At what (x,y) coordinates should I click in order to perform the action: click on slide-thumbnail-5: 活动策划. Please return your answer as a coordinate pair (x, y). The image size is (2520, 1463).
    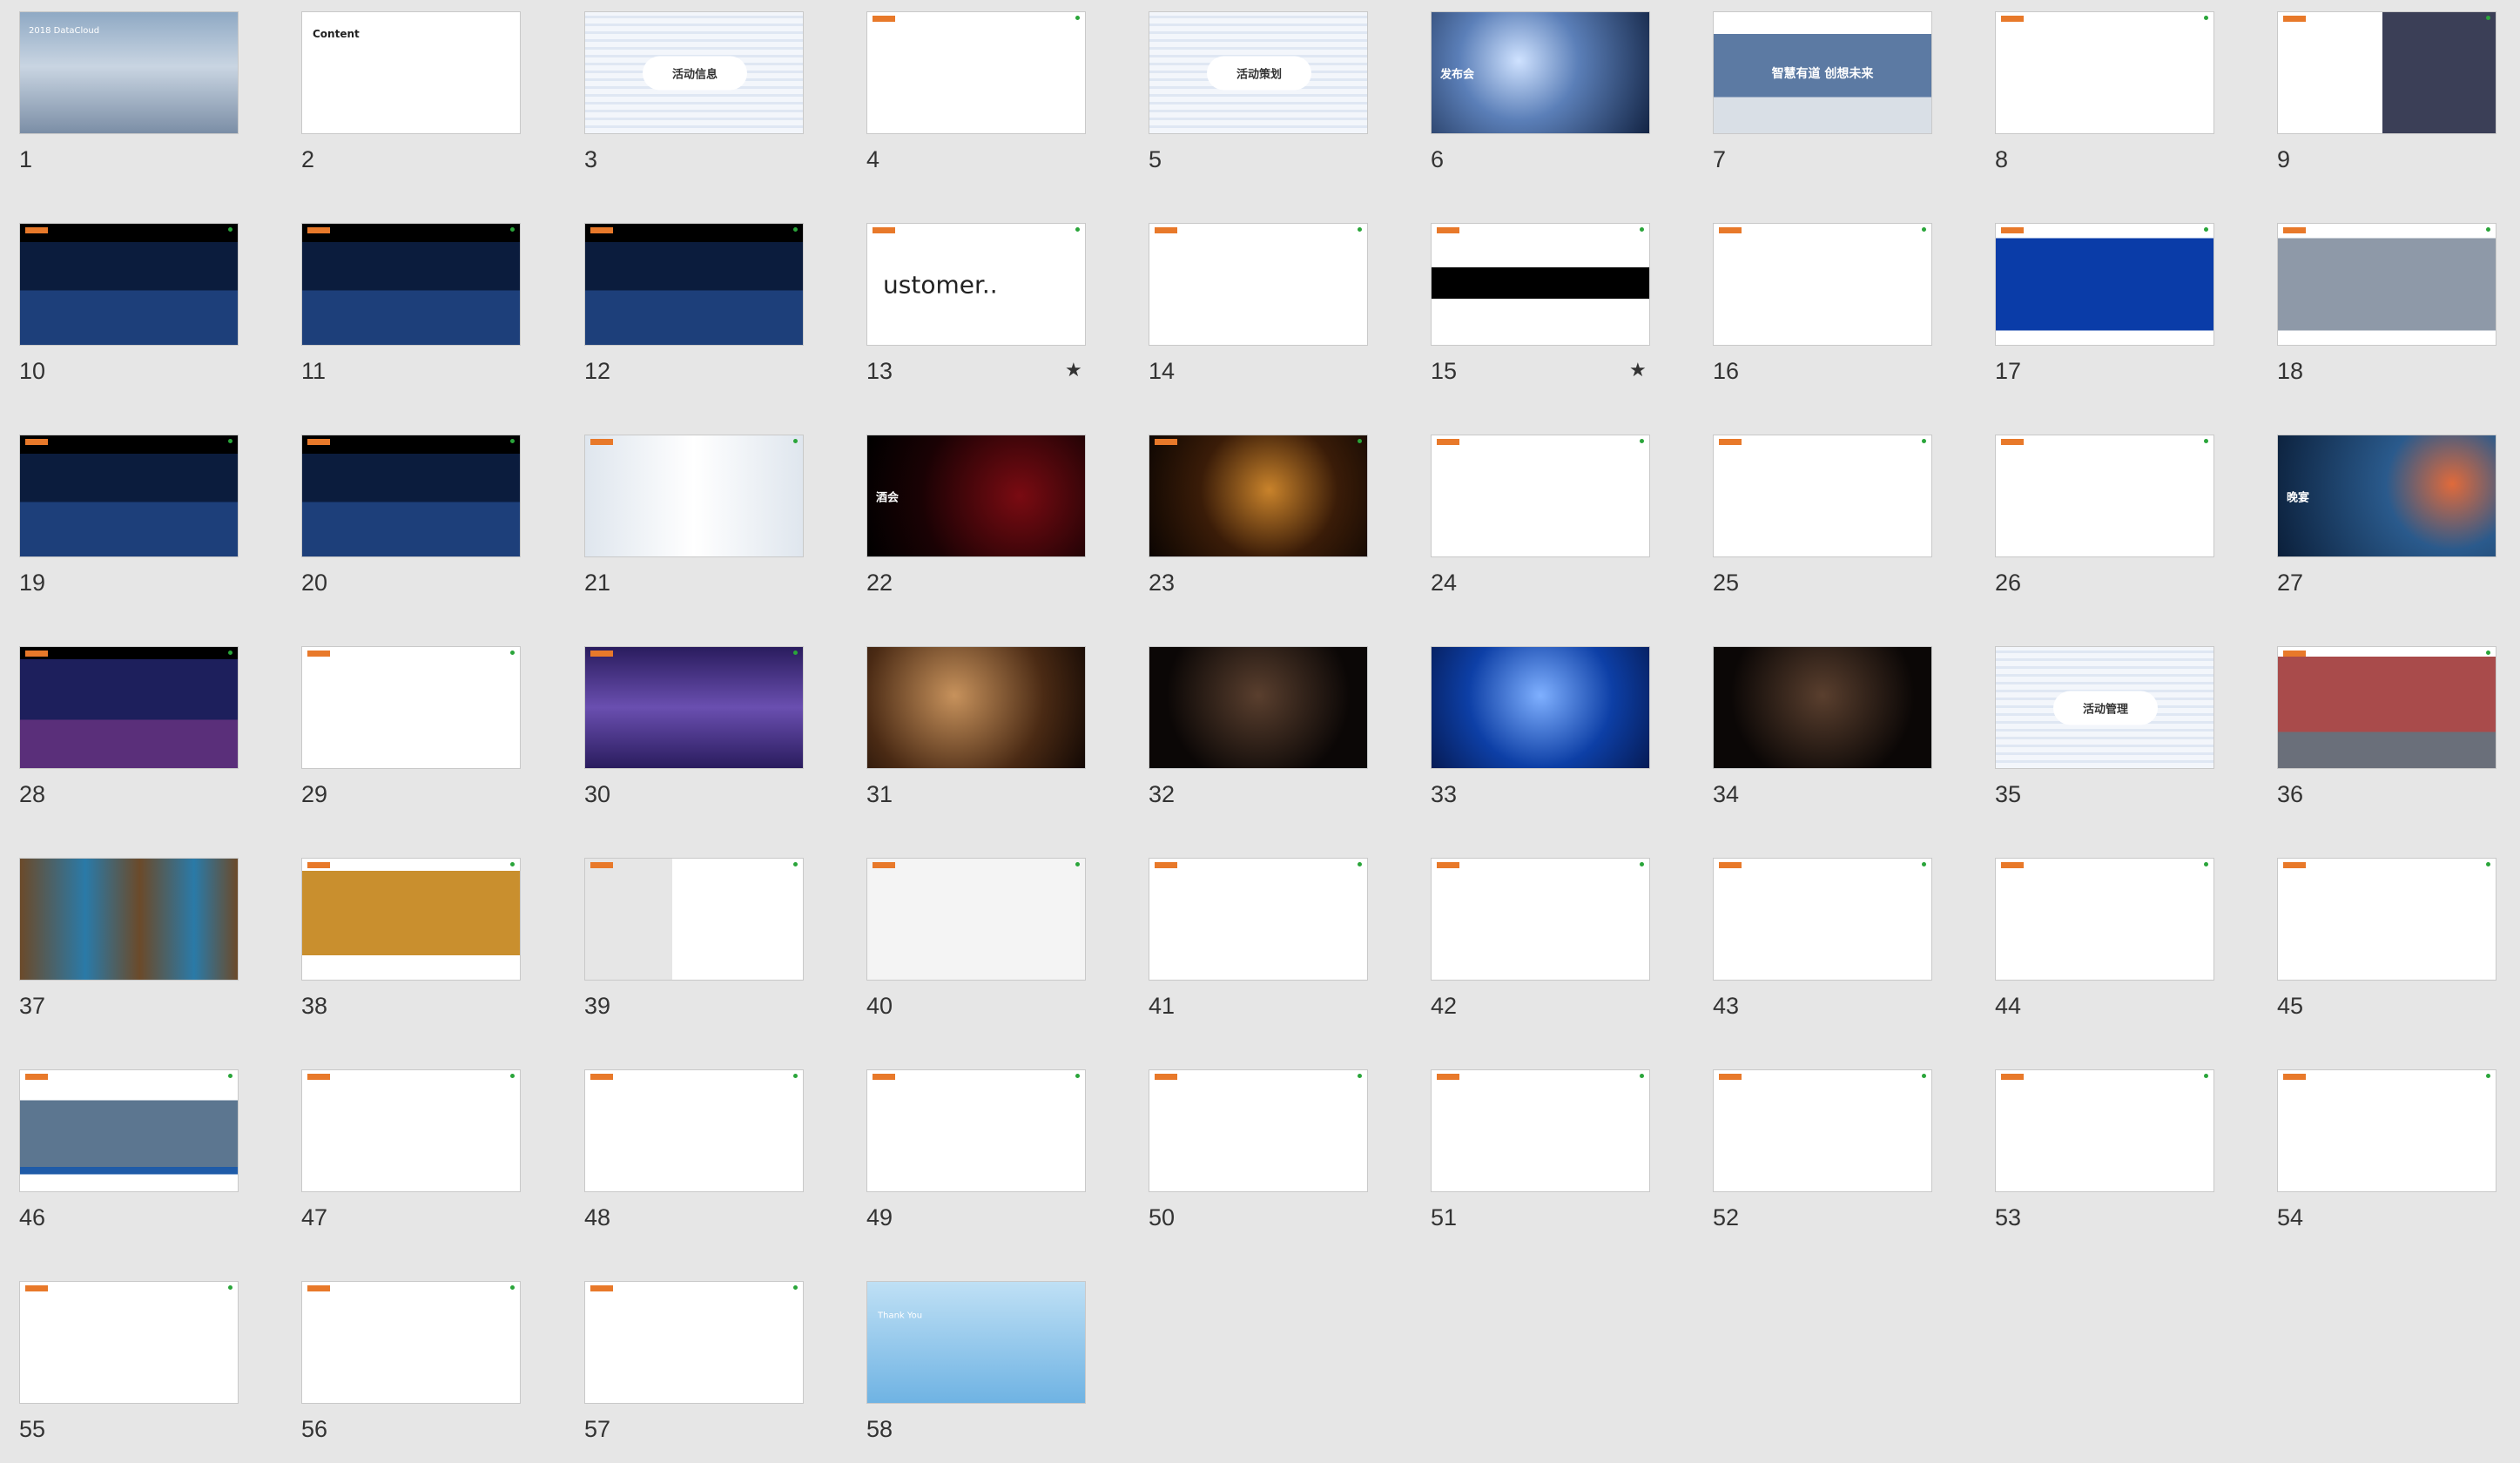
    Looking at the image, I should click on (1258, 72).